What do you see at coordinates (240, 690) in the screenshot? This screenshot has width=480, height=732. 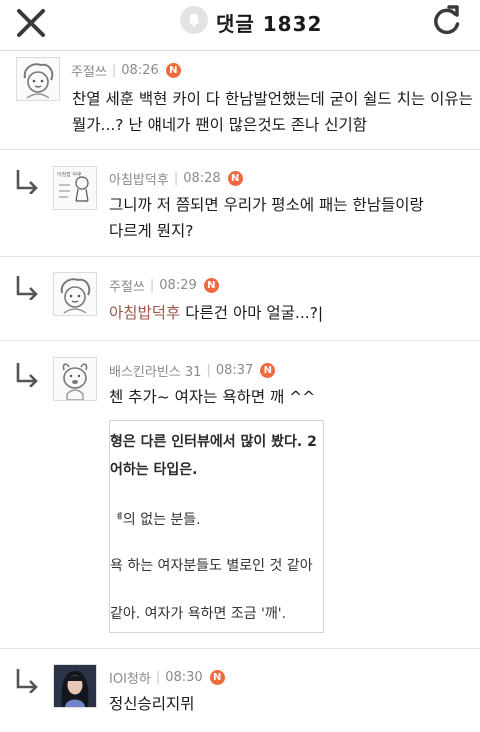 I see `reply-item: IOI청하 | 08:30 N 정신승리지뮈` at bounding box center [240, 690].